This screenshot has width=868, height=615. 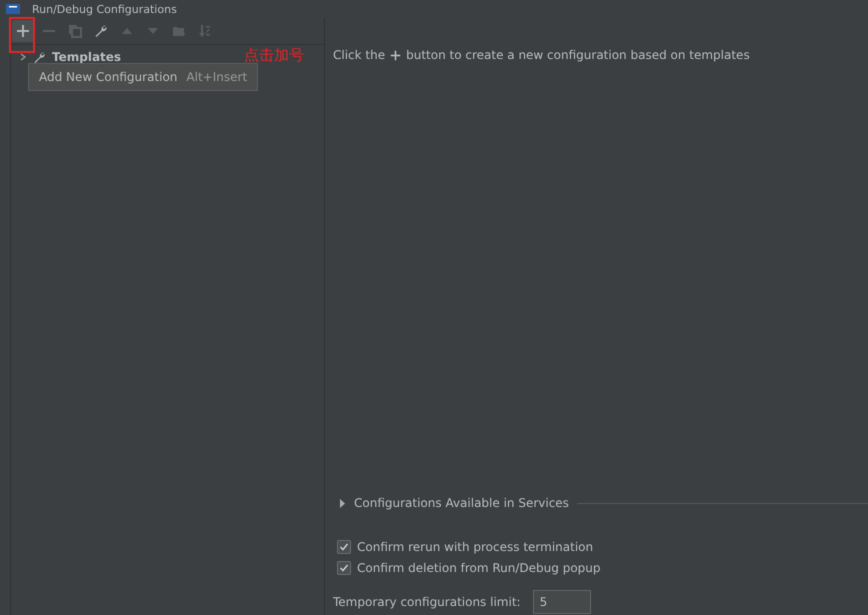 What do you see at coordinates (87, 57) in the screenshot?
I see `tree-item-label: Templates` at bounding box center [87, 57].